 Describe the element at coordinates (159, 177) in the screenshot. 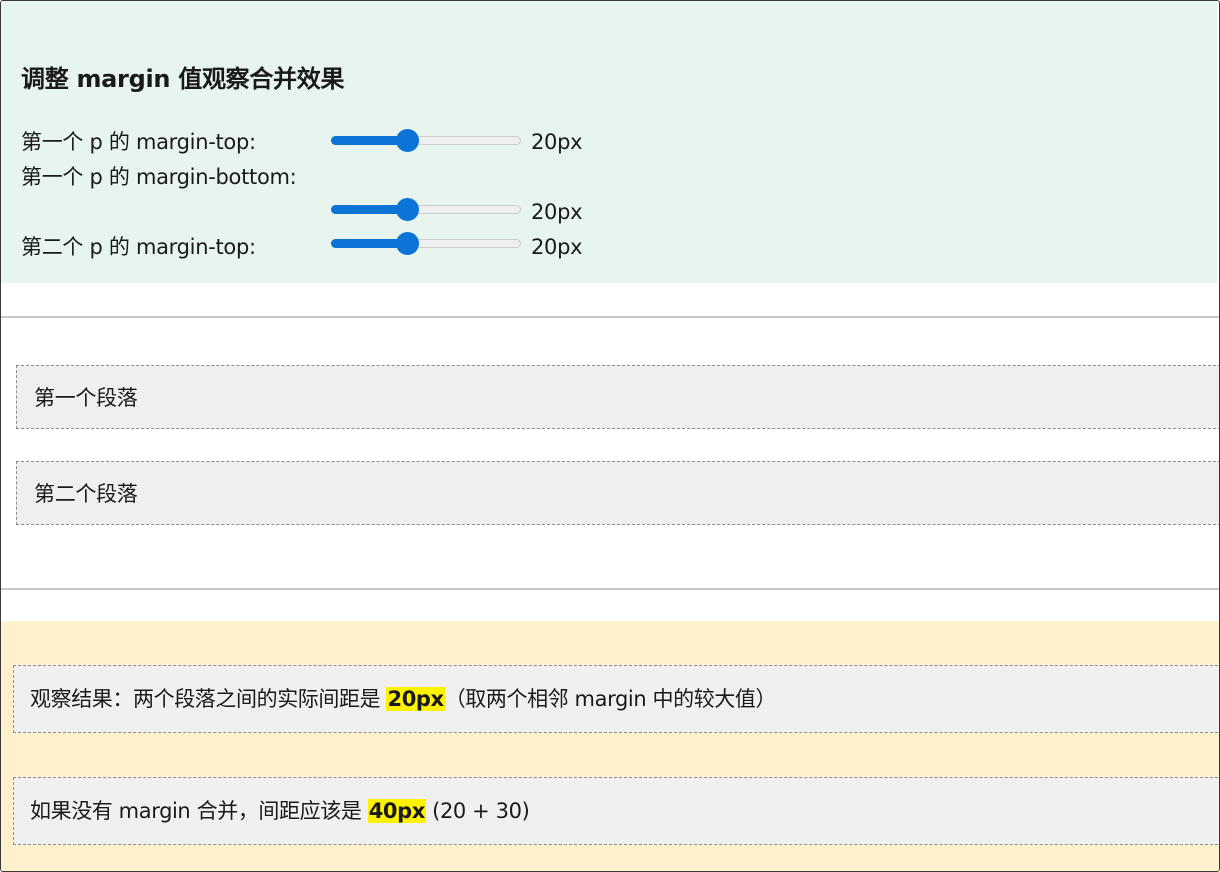

I see `slider-label-first-margin-bottom: 第一个 p 的 margin-bottom:` at that location.